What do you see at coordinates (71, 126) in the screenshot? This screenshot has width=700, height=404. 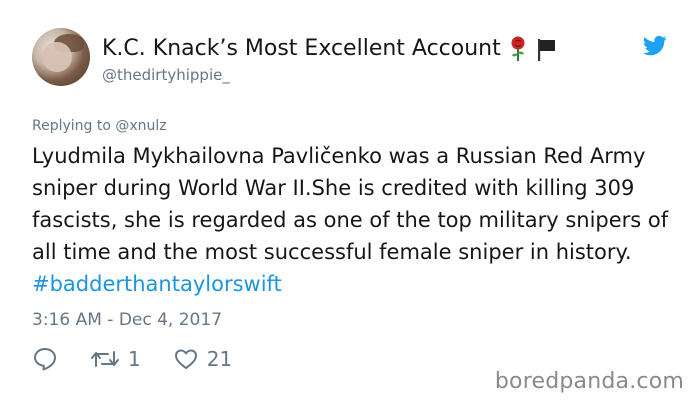 I see `replying-to-label: Replying to` at bounding box center [71, 126].